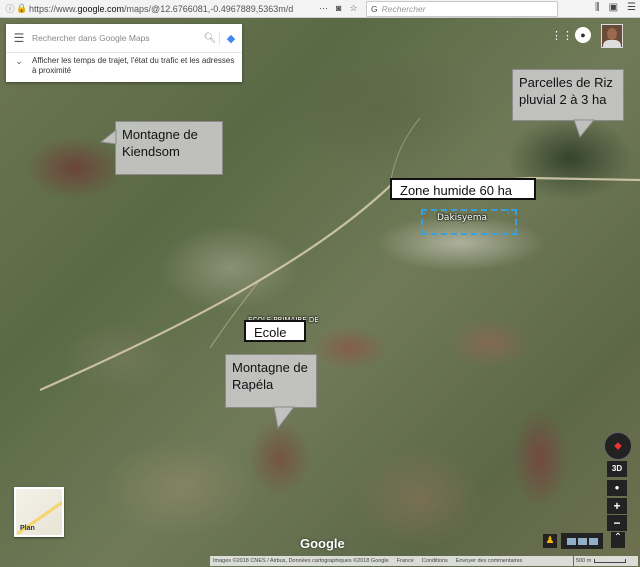 Image resolution: width=640 pixels, height=567 pixels. I want to click on zoom-out-button: −, so click(617, 523).